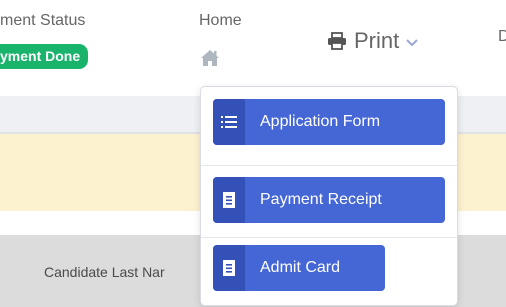  I want to click on candidate-last-name-label: Candidate Last Nar, so click(104, 272).